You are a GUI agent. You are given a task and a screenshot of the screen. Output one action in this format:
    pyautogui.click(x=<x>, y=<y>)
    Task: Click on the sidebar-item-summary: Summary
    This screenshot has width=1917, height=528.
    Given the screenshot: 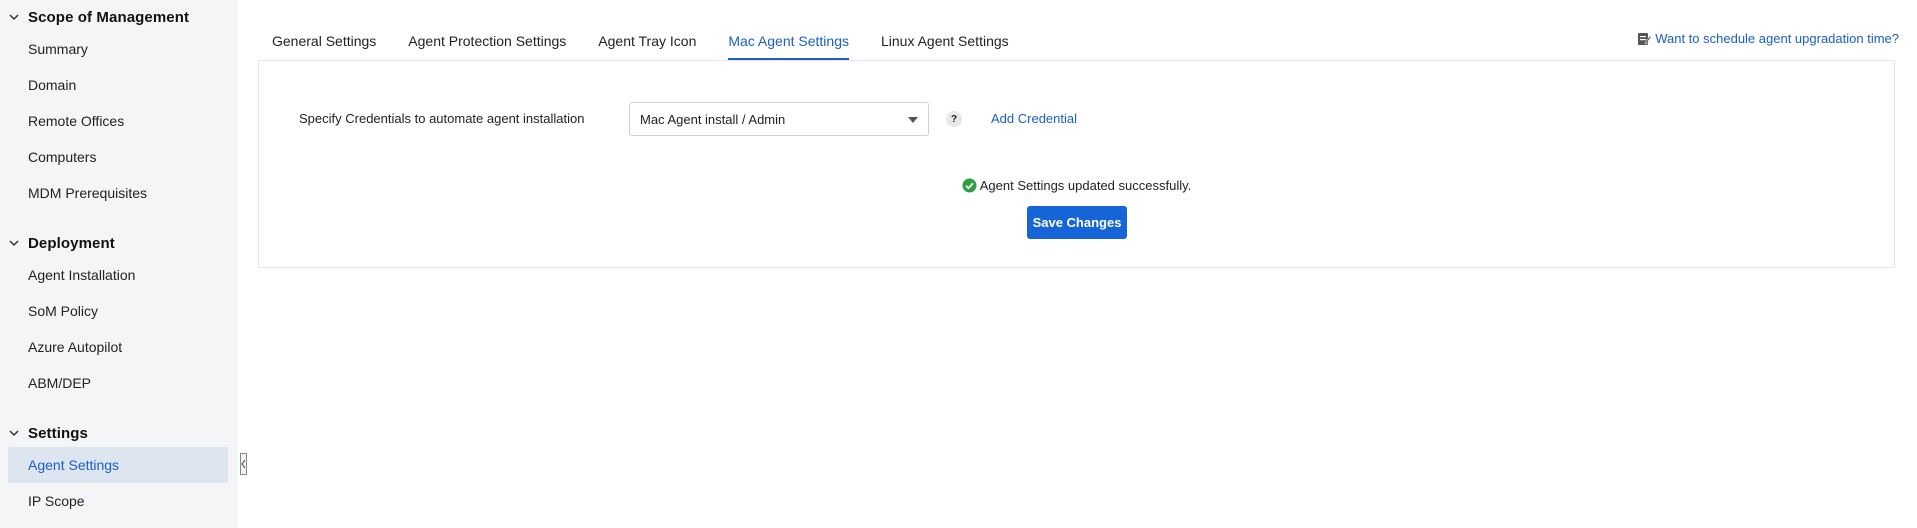 What is the action you would take?
    pyautogui.click(x=118, y=49)
    